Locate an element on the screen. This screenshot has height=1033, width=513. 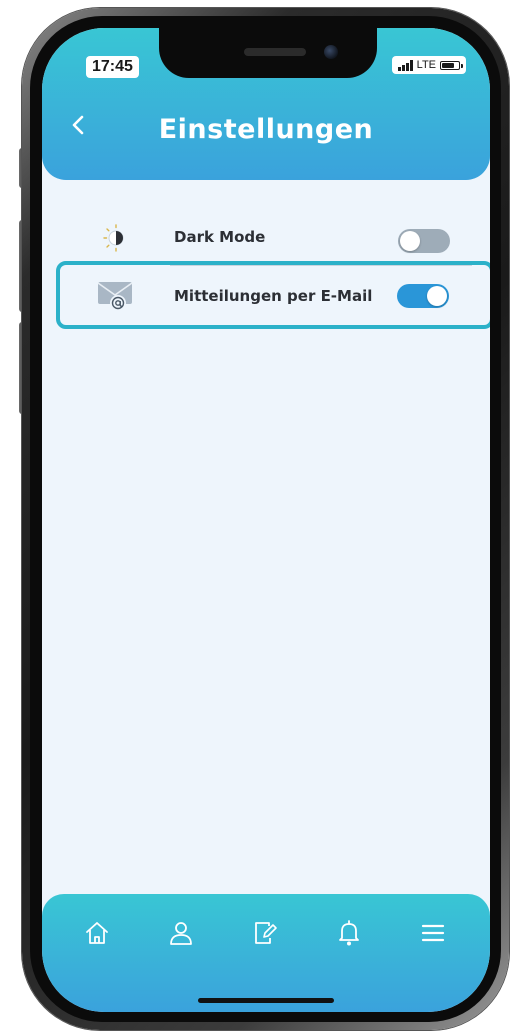
notch is located at coordinates (268, 53).